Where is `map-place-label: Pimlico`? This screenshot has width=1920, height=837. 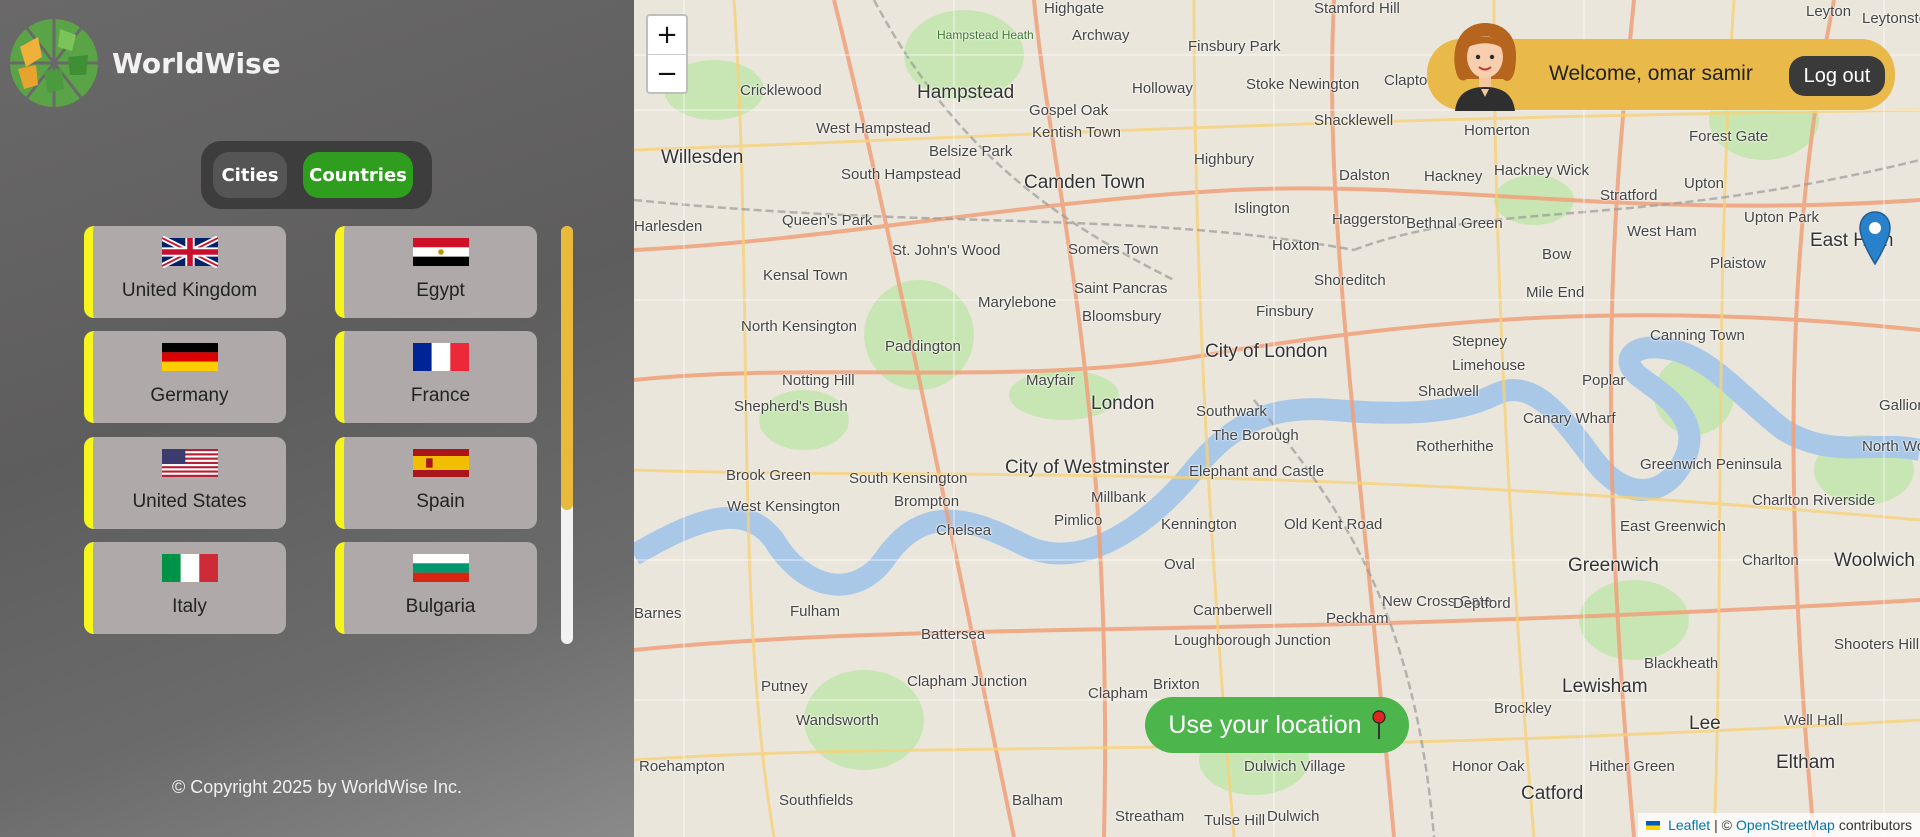 map-place-label: Pimlico is located at coordinates (1078, 520).